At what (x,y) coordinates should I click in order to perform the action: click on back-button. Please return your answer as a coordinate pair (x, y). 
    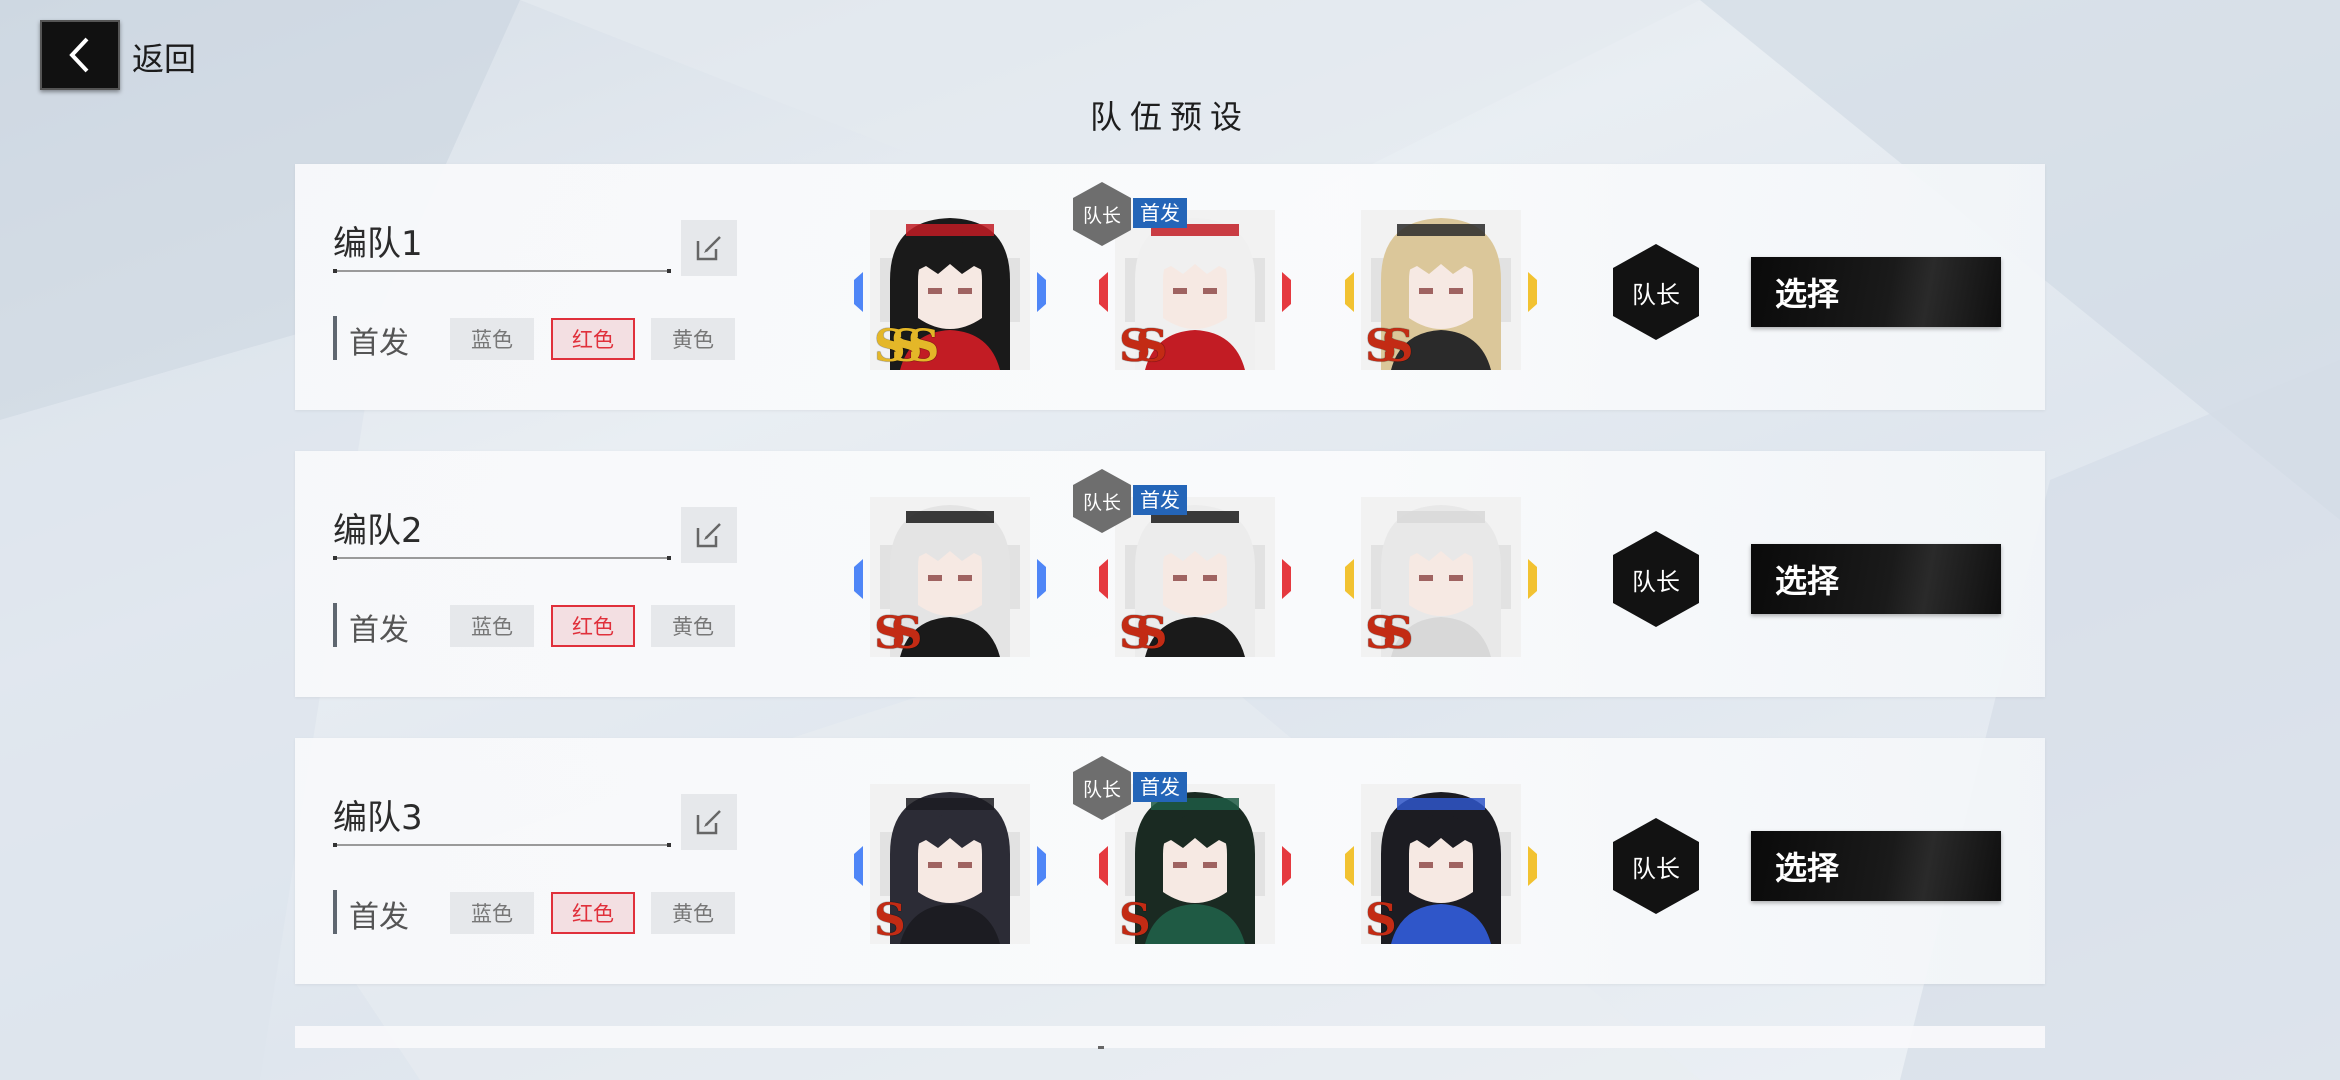
    Looking at the image, I should click on (80, 55).